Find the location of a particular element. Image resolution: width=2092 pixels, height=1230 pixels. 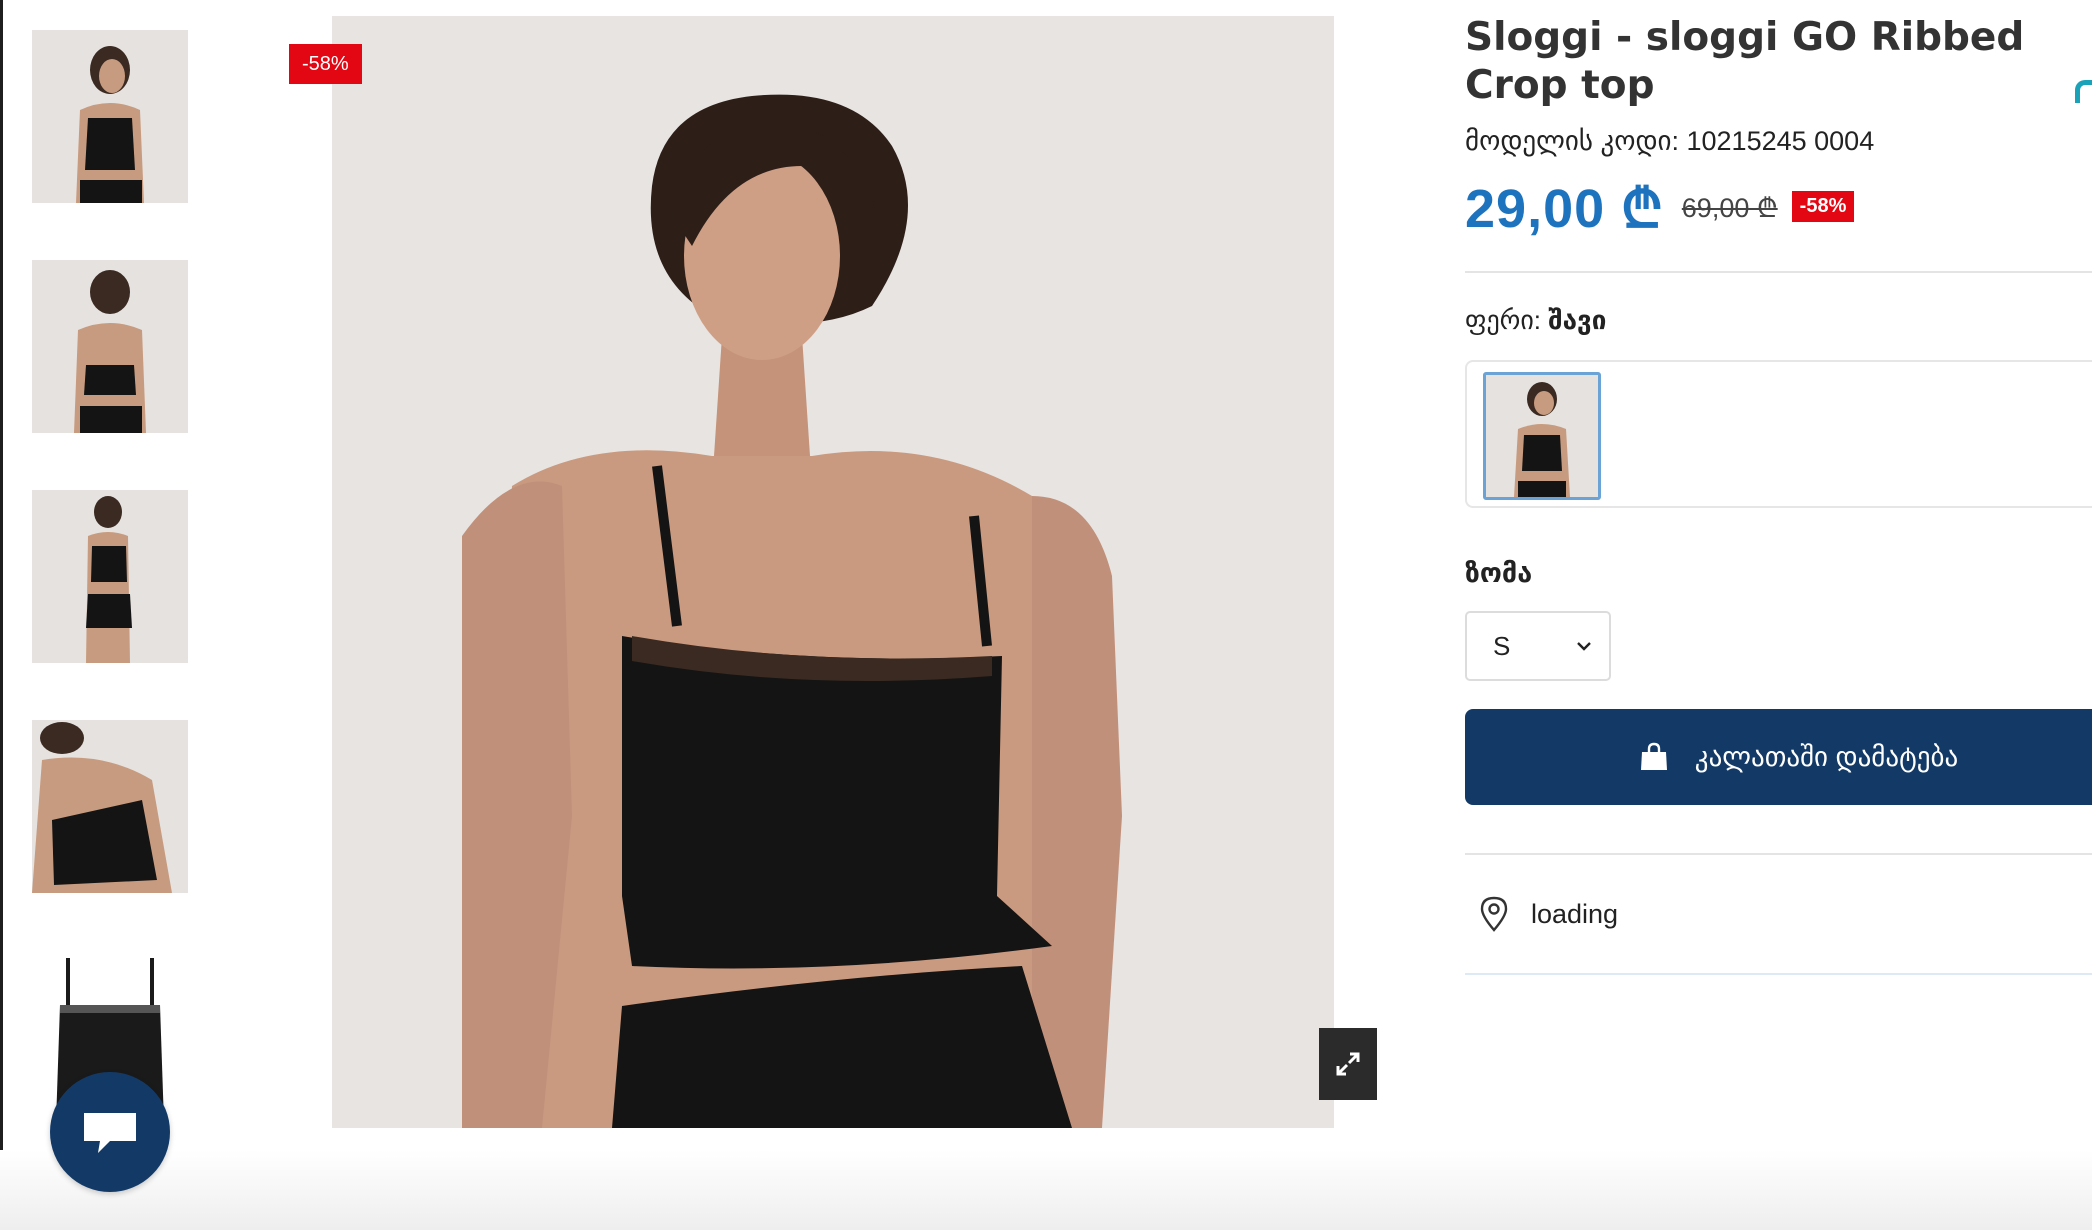

location-pin-icon is located at coordinates (1494, 914).